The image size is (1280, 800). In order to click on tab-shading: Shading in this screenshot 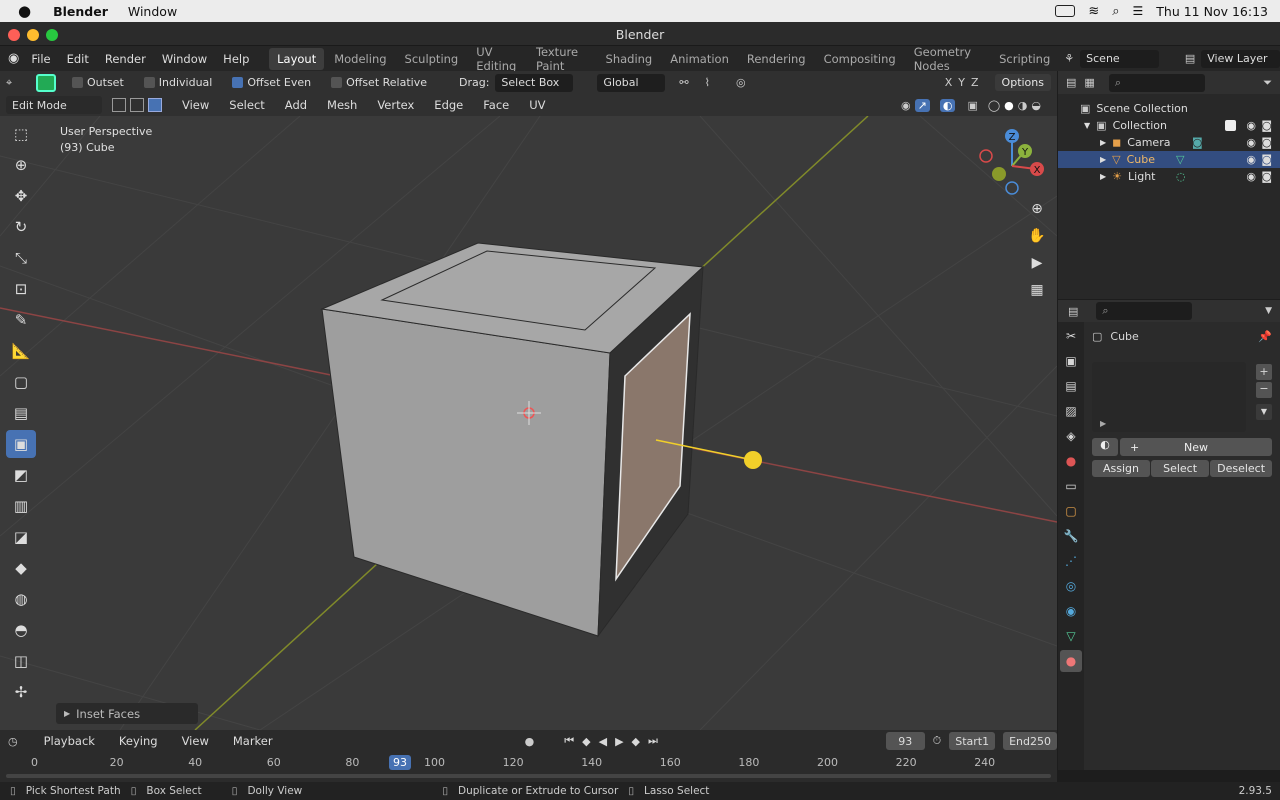, I will do `click(629, 59)`.